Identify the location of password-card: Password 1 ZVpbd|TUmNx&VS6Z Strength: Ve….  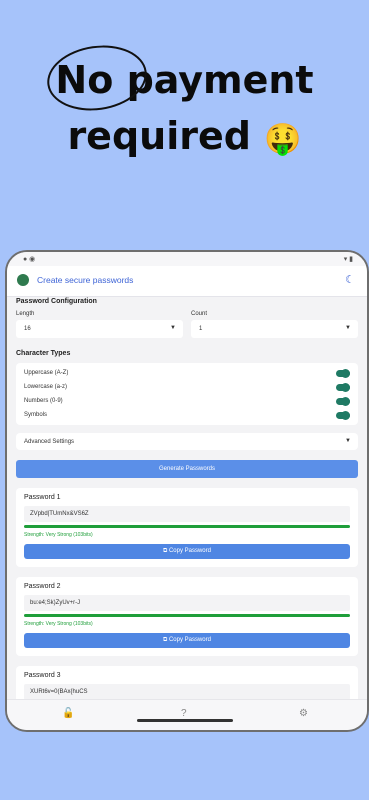
(187, 527).